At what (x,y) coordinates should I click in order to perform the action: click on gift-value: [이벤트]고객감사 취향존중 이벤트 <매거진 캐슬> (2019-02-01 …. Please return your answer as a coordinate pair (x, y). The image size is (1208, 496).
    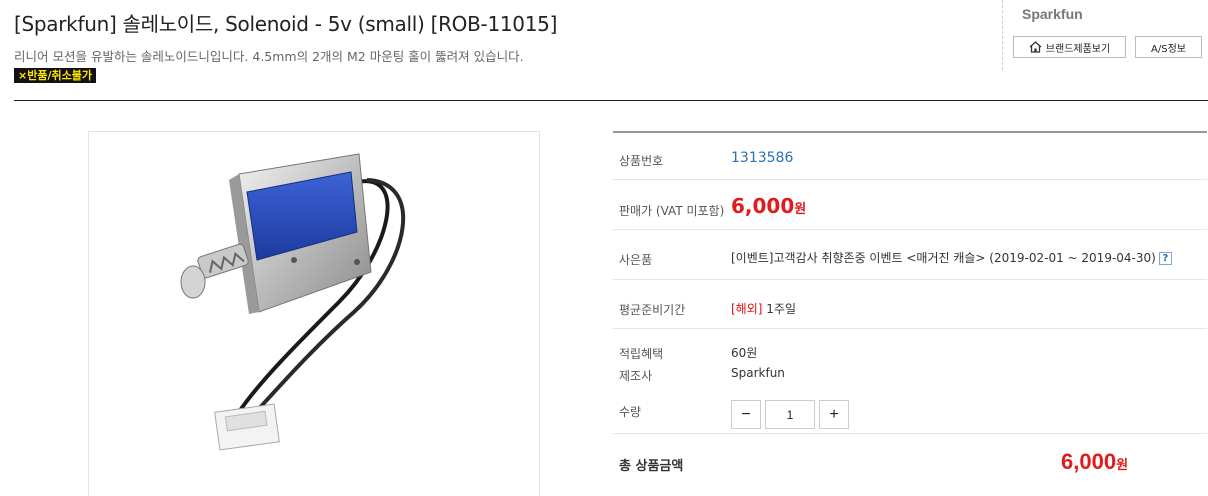
    Looking at the image, I should click on (951, 257).